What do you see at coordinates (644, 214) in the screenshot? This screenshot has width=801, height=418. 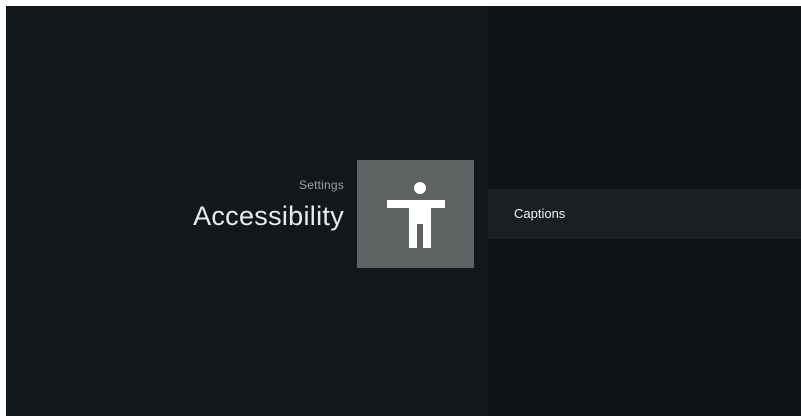 I see `menu-item-captions: Captions` at bounding box center [644, 214].